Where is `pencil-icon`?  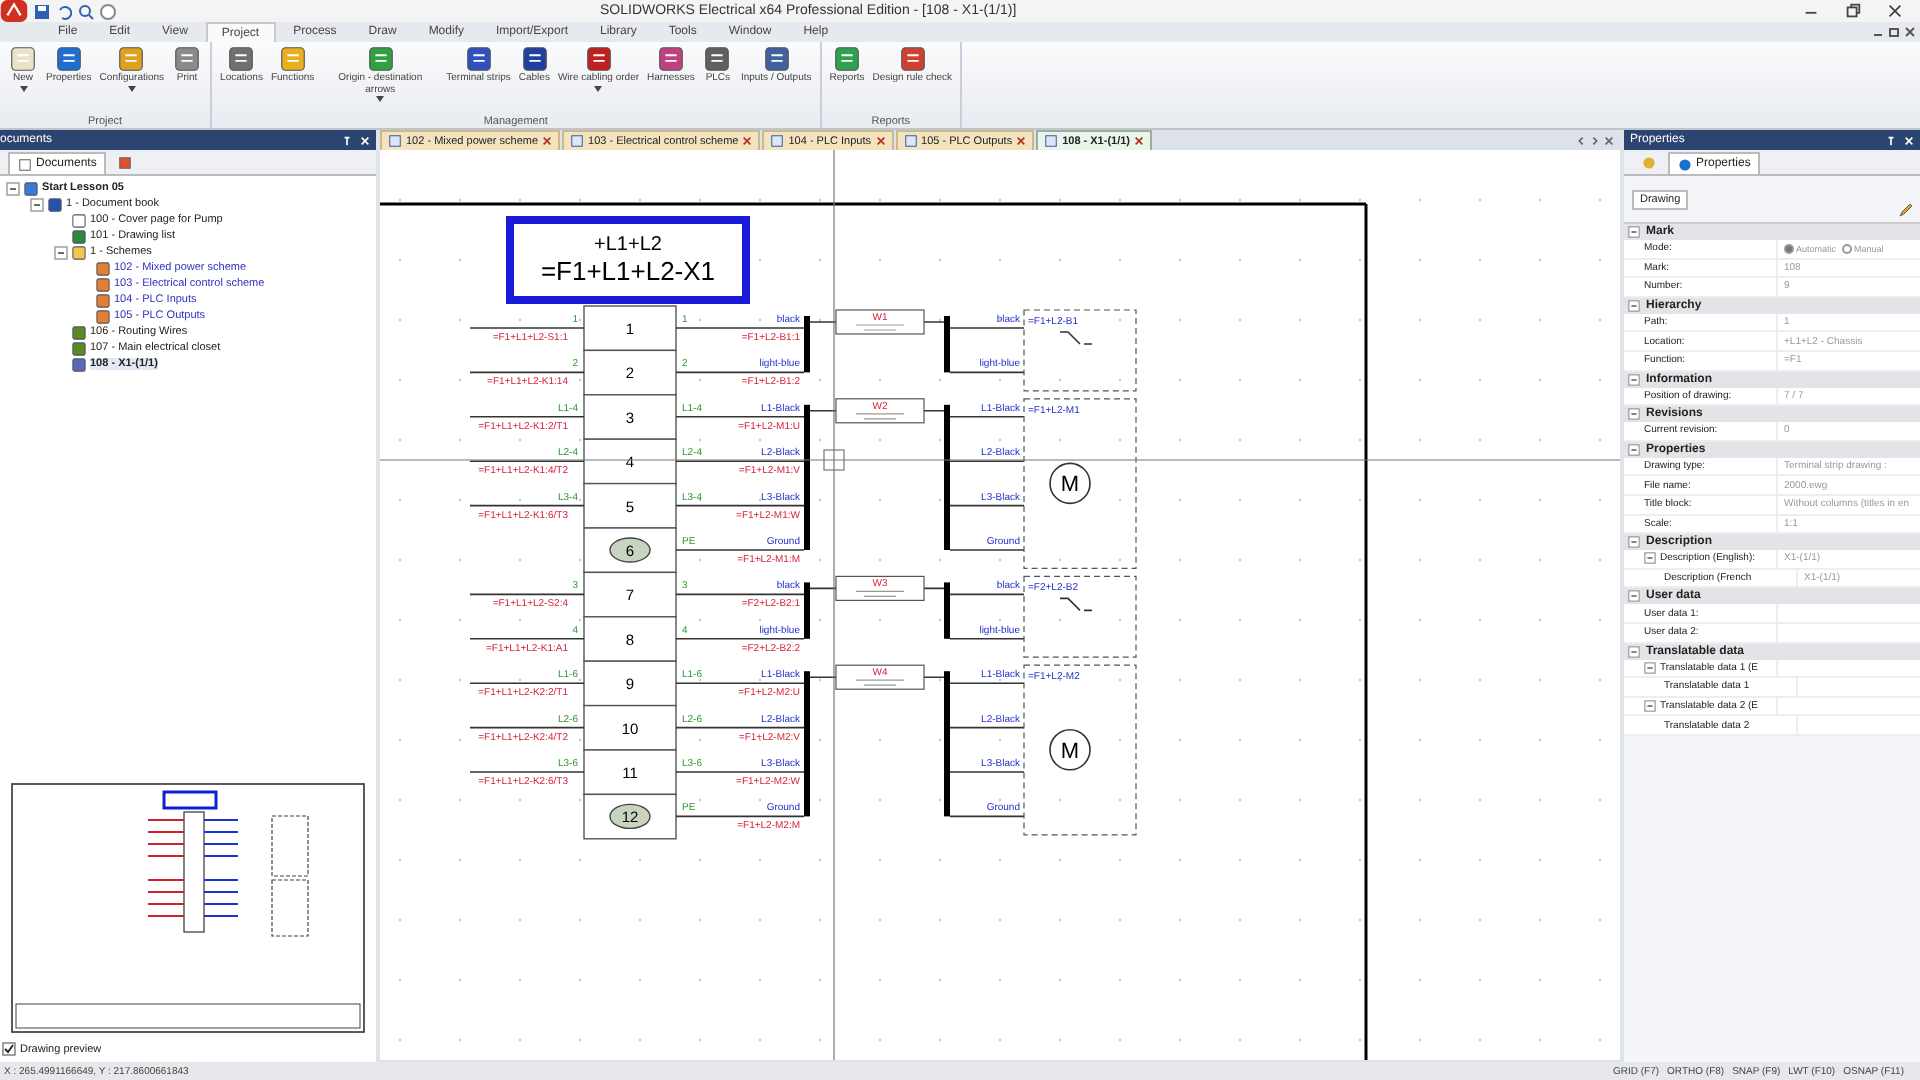 pencil-icon is located at coordinates (1906, 210).